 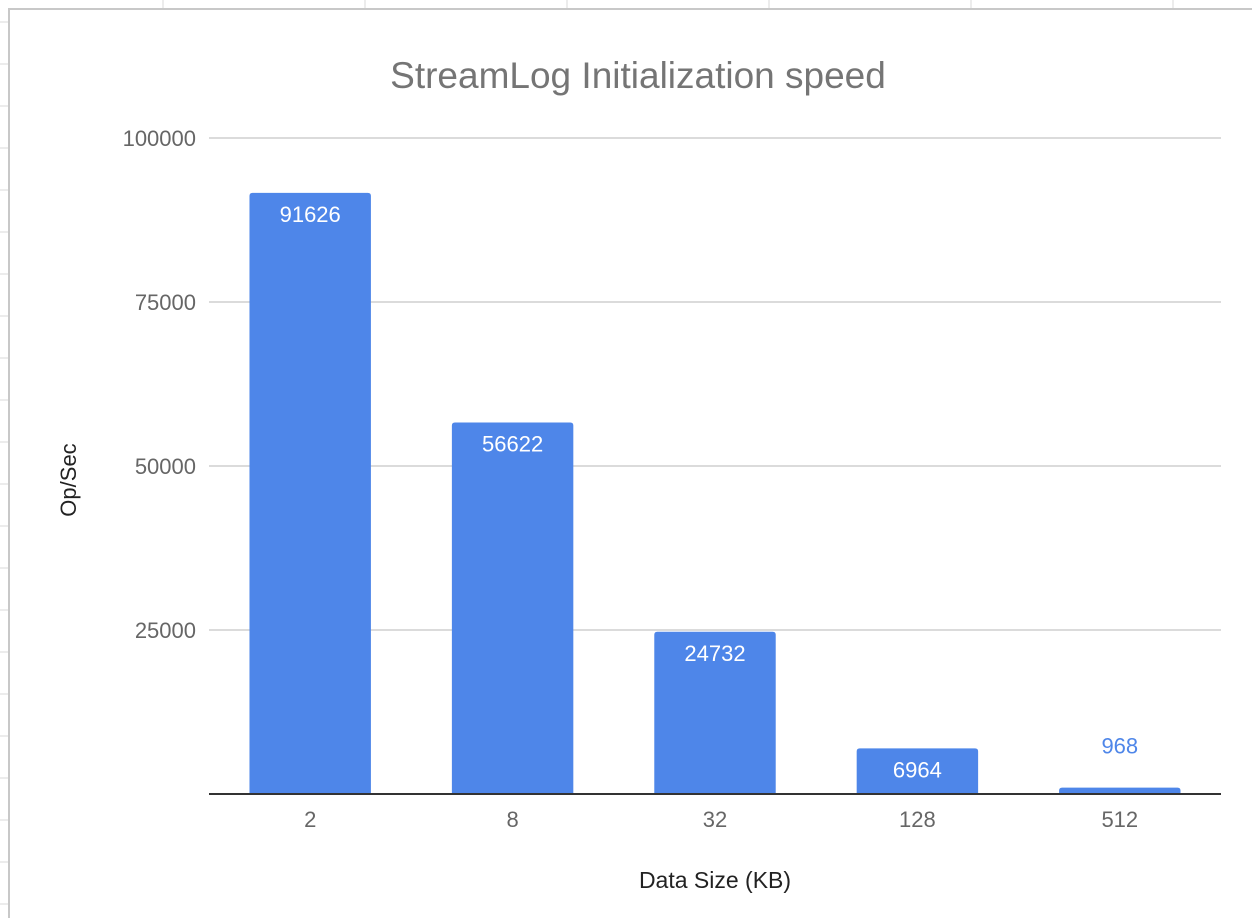 What do you see at coordinates (512, 819) in the screenshot?
I see `x-tick-label: 8` at bounding box center [512, 819].